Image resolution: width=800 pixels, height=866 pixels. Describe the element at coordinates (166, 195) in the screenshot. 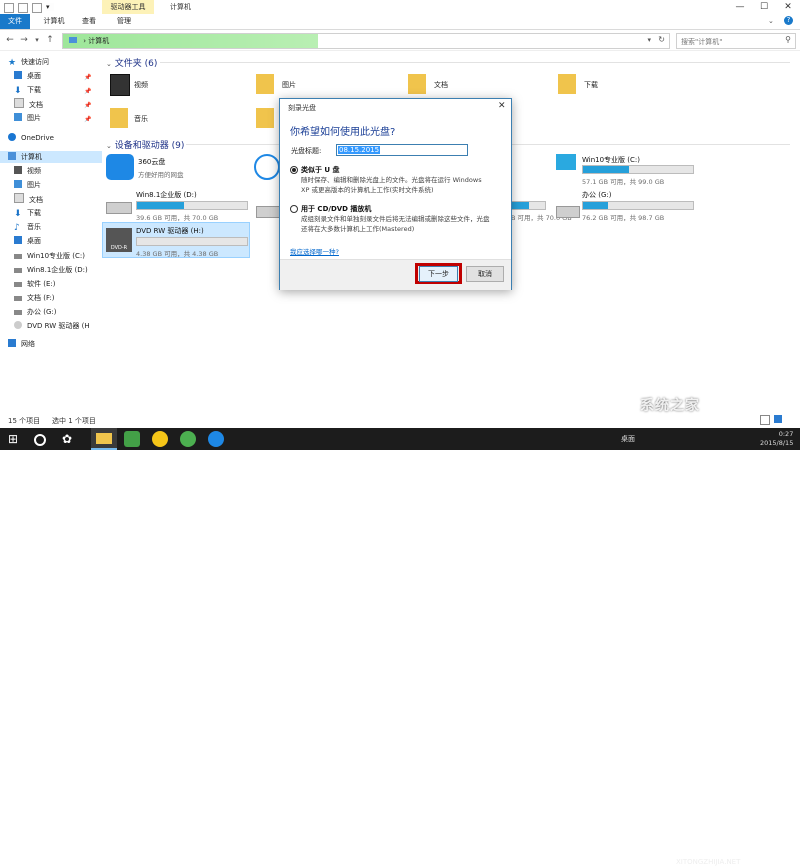

I see `drive-d-name: Win8.1企业版 (D:)` at that location.